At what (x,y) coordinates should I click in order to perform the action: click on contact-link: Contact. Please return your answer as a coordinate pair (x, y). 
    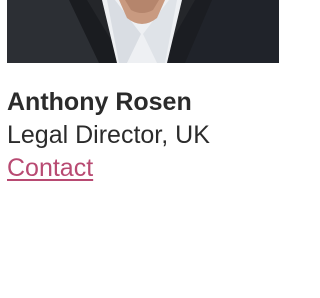
    Looking at the image, I should click on (50, 168).